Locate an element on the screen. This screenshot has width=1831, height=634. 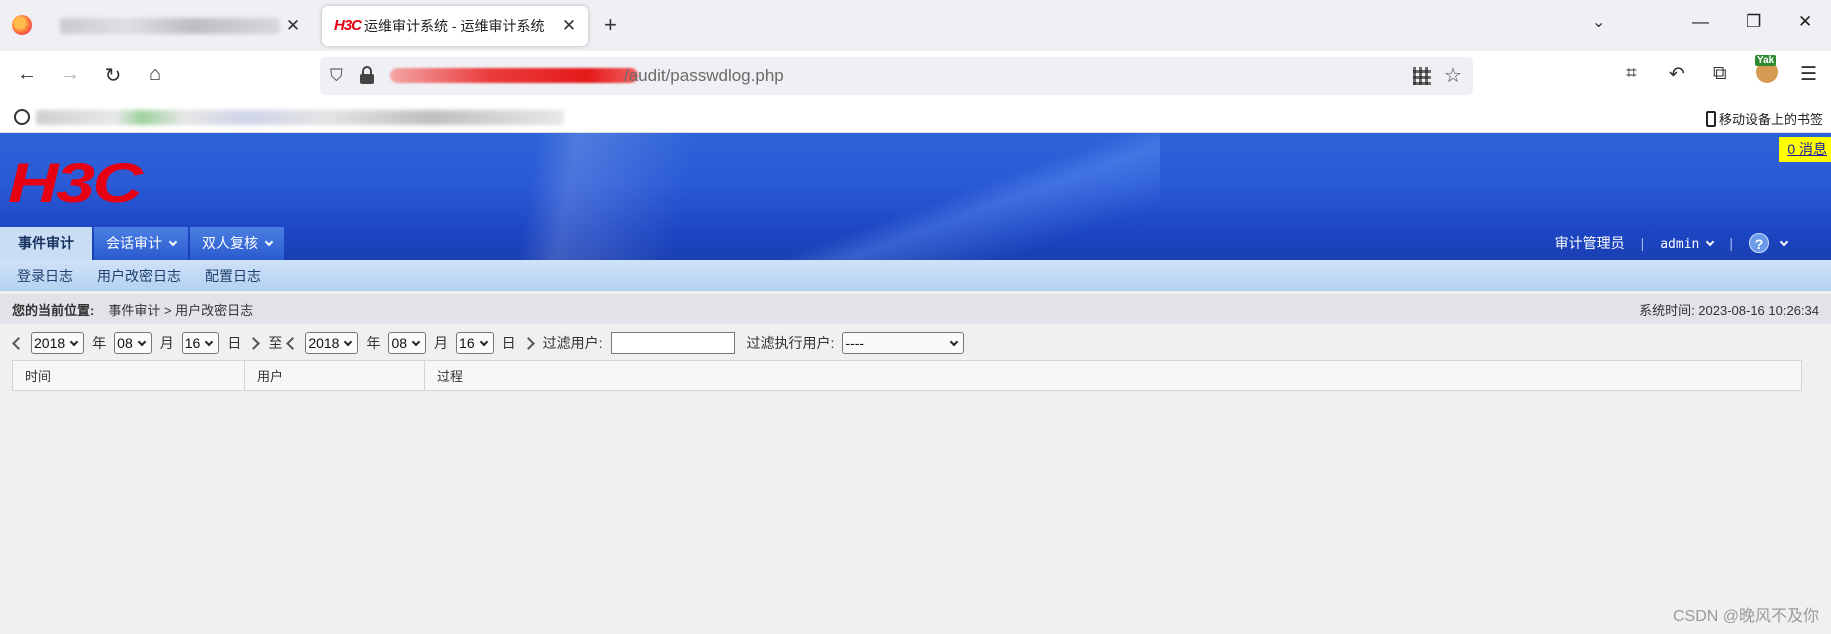
phone-icon is located at coordinates (1710, 118).